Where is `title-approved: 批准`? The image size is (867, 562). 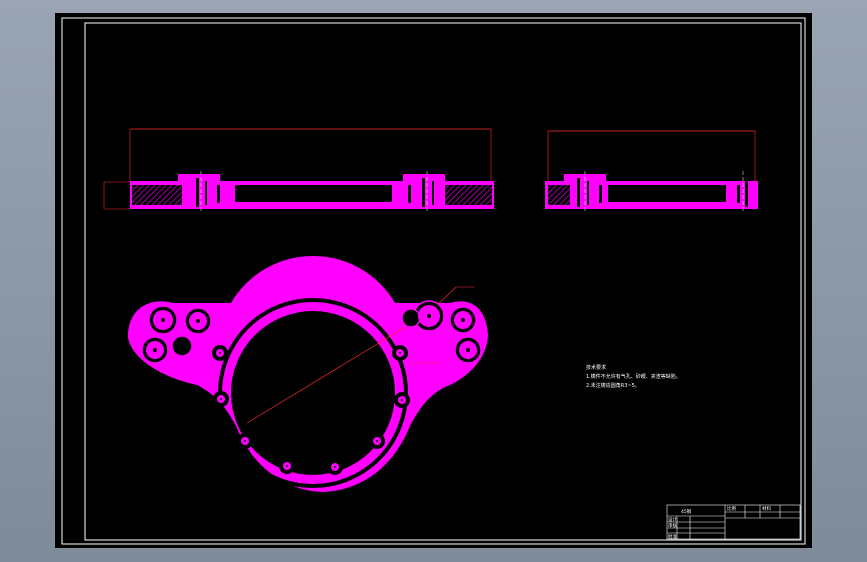 title-approved: 批准 is located at coordinates (672, 536).